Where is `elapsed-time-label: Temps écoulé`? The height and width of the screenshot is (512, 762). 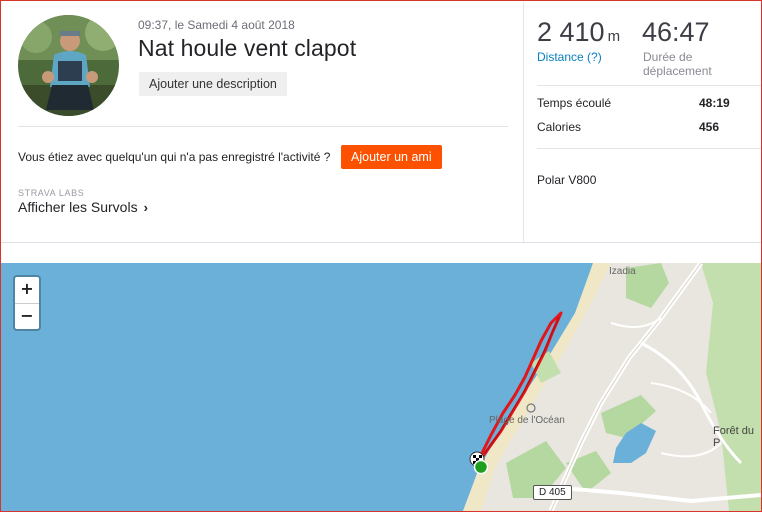 elapsed-time-label: Temps écoulé is located at coordinates (574, 103).